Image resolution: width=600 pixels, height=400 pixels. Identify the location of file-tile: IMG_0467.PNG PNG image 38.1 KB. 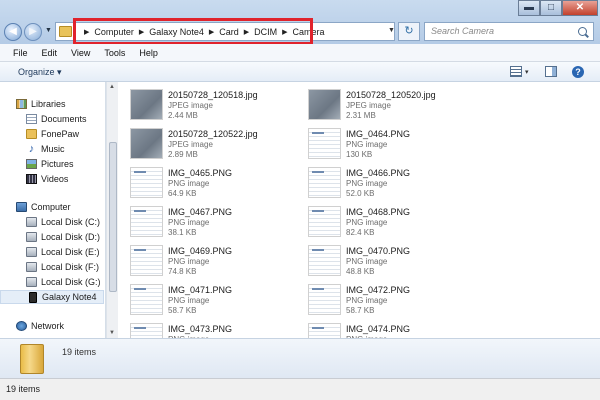
(208, 221).